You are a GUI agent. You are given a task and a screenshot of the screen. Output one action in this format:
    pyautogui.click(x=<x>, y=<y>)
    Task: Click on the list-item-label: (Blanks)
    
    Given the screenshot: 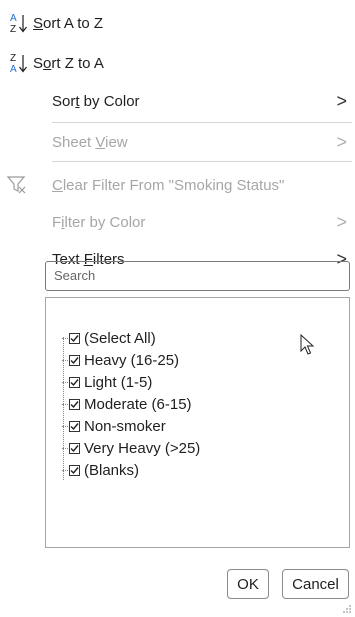 What is the action you would take?
    pyautogui.click(x=112, y=470)
    